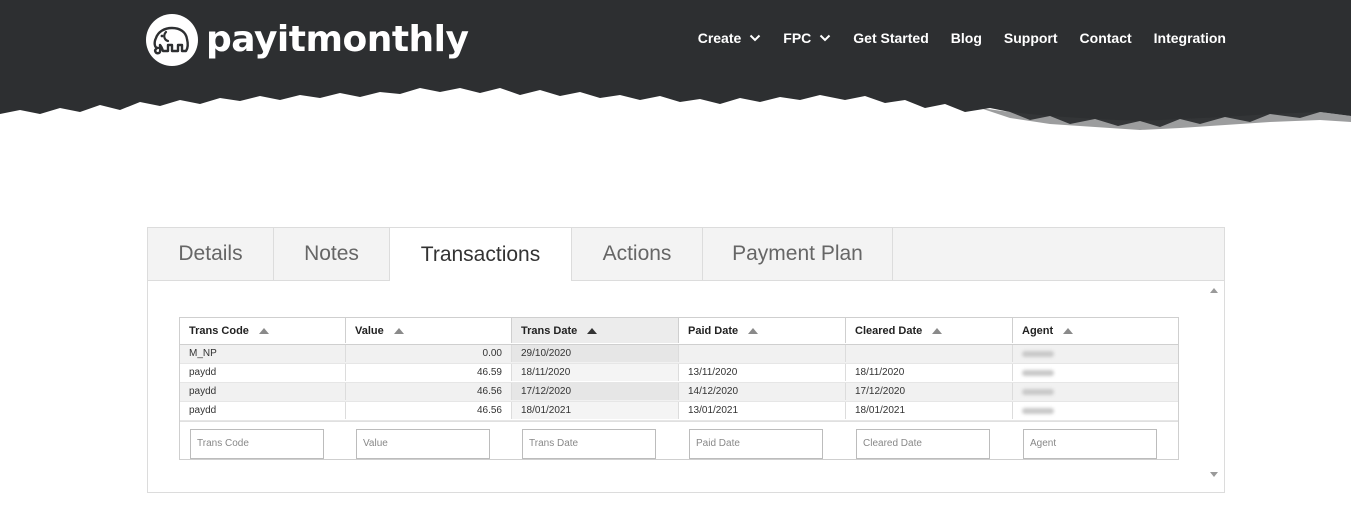 This screenshot has height=527, width=1351. I want to click on cell-value: 0.00, so click(429, 353).